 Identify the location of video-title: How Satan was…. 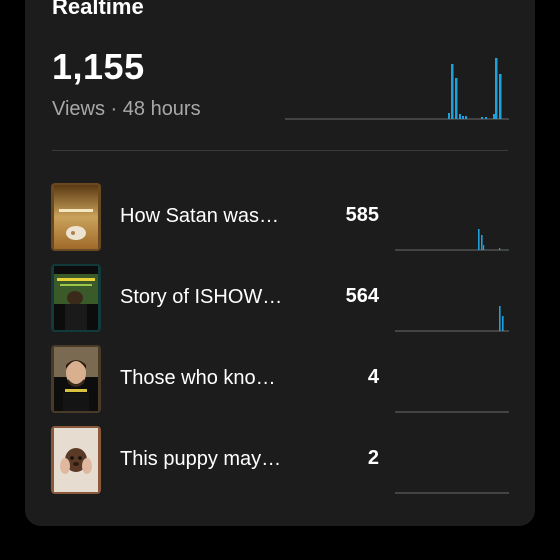
(199, 216).